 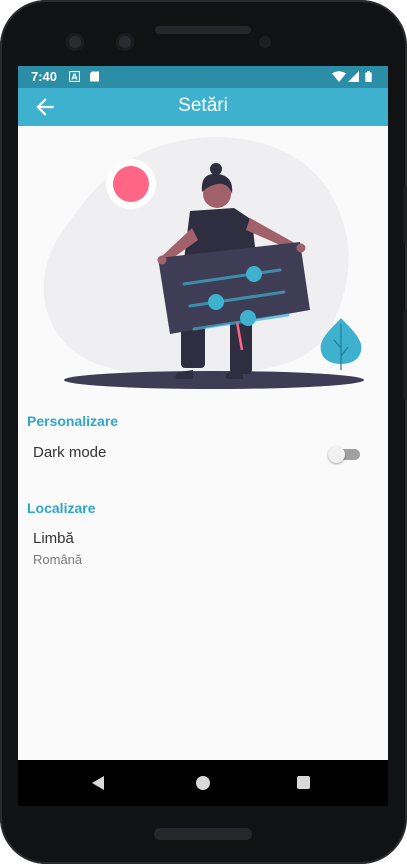 What do you see at coordinates (405, 355) in the screenshot?
I see `power-button` at bounding box center [405, 355].